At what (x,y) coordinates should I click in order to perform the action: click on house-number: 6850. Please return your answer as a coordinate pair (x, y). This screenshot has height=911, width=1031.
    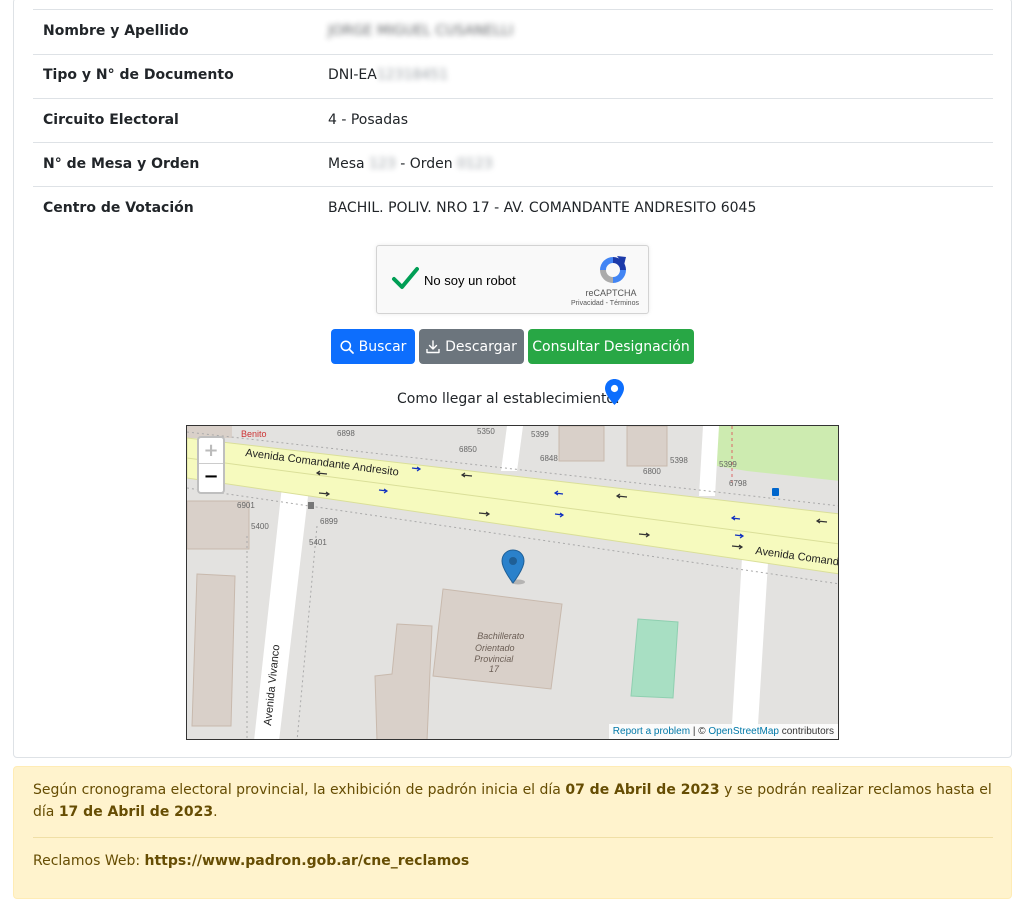
    Looking at the image, I should click on (468, 449).